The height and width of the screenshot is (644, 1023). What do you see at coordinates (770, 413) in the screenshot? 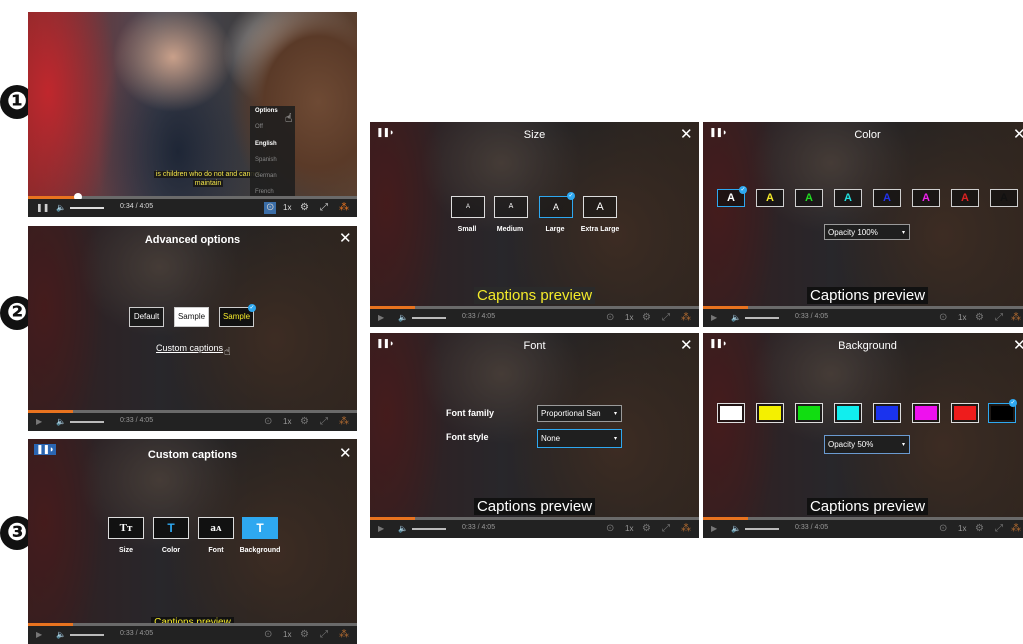
I see `bg-yellow-swatch` at bounding box center [770, 413].